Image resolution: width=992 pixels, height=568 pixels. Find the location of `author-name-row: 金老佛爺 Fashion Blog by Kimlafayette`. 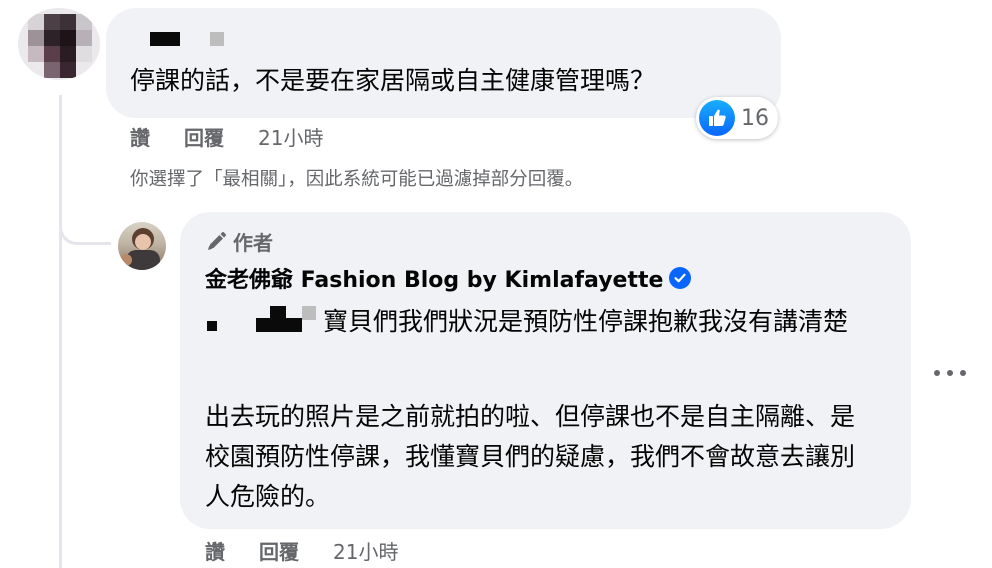

author-name-row: 金老佛爺 Fashion Blog by Kimlafayette is located at coordinates (448, 278).